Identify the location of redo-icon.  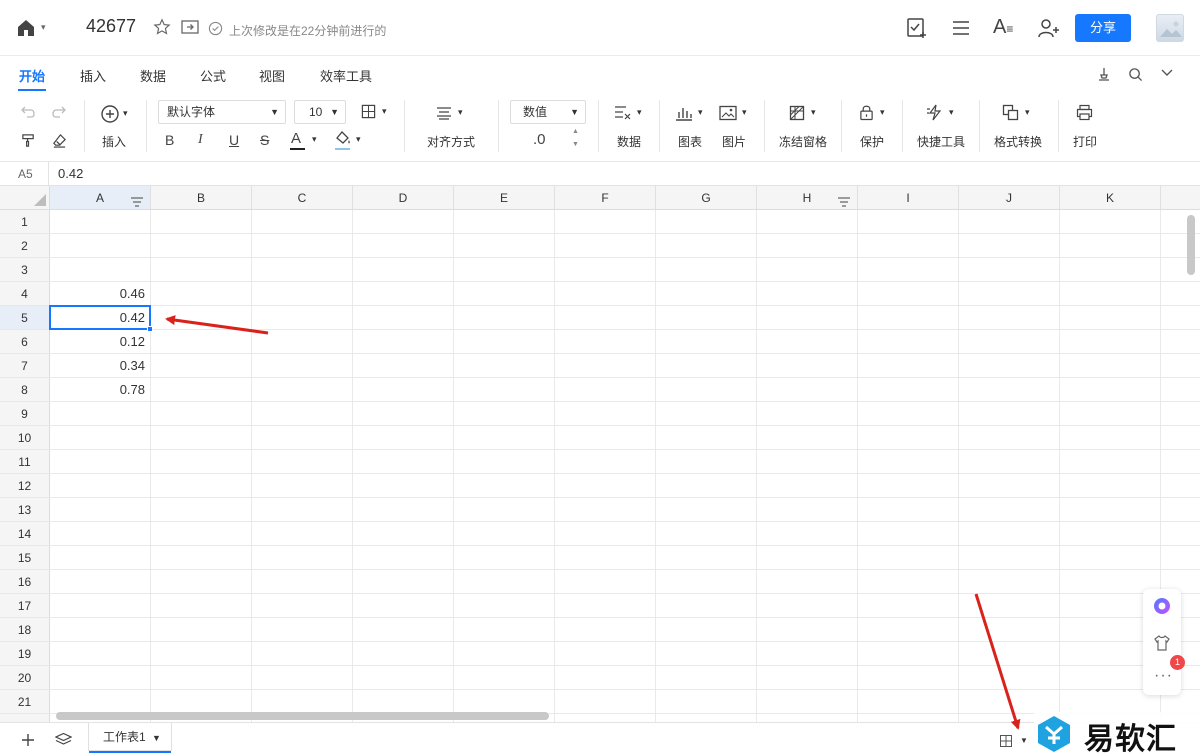
(59, 113).